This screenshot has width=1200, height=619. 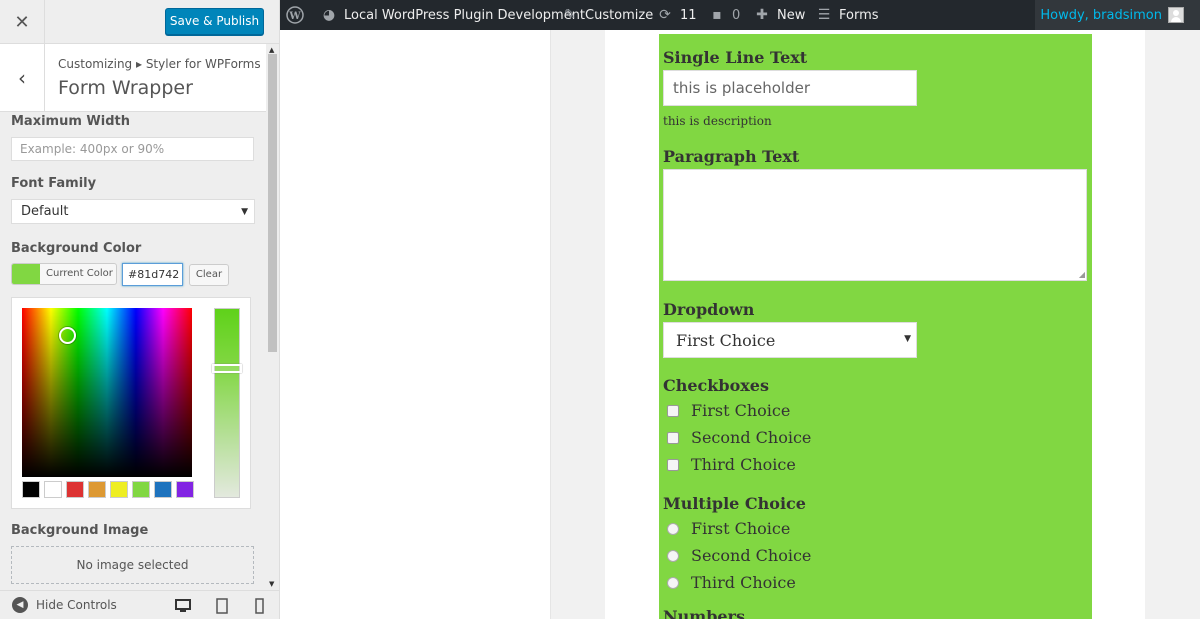 What do you see at coordinates (676, 15) in the screenshot?
I see `updates-link: ⟳ 11` at bounding box center [676, 15].